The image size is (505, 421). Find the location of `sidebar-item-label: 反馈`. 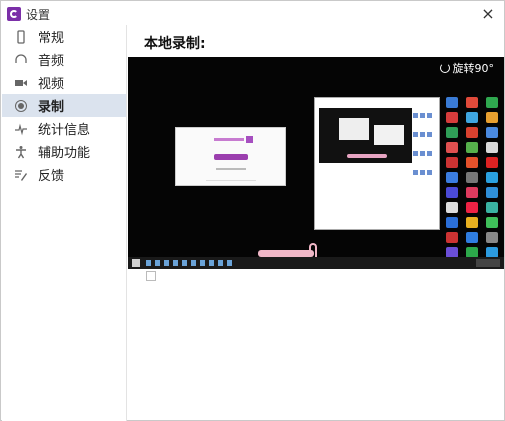

sidebar-item-label: 反馈 is located at coordinates (51, 176).